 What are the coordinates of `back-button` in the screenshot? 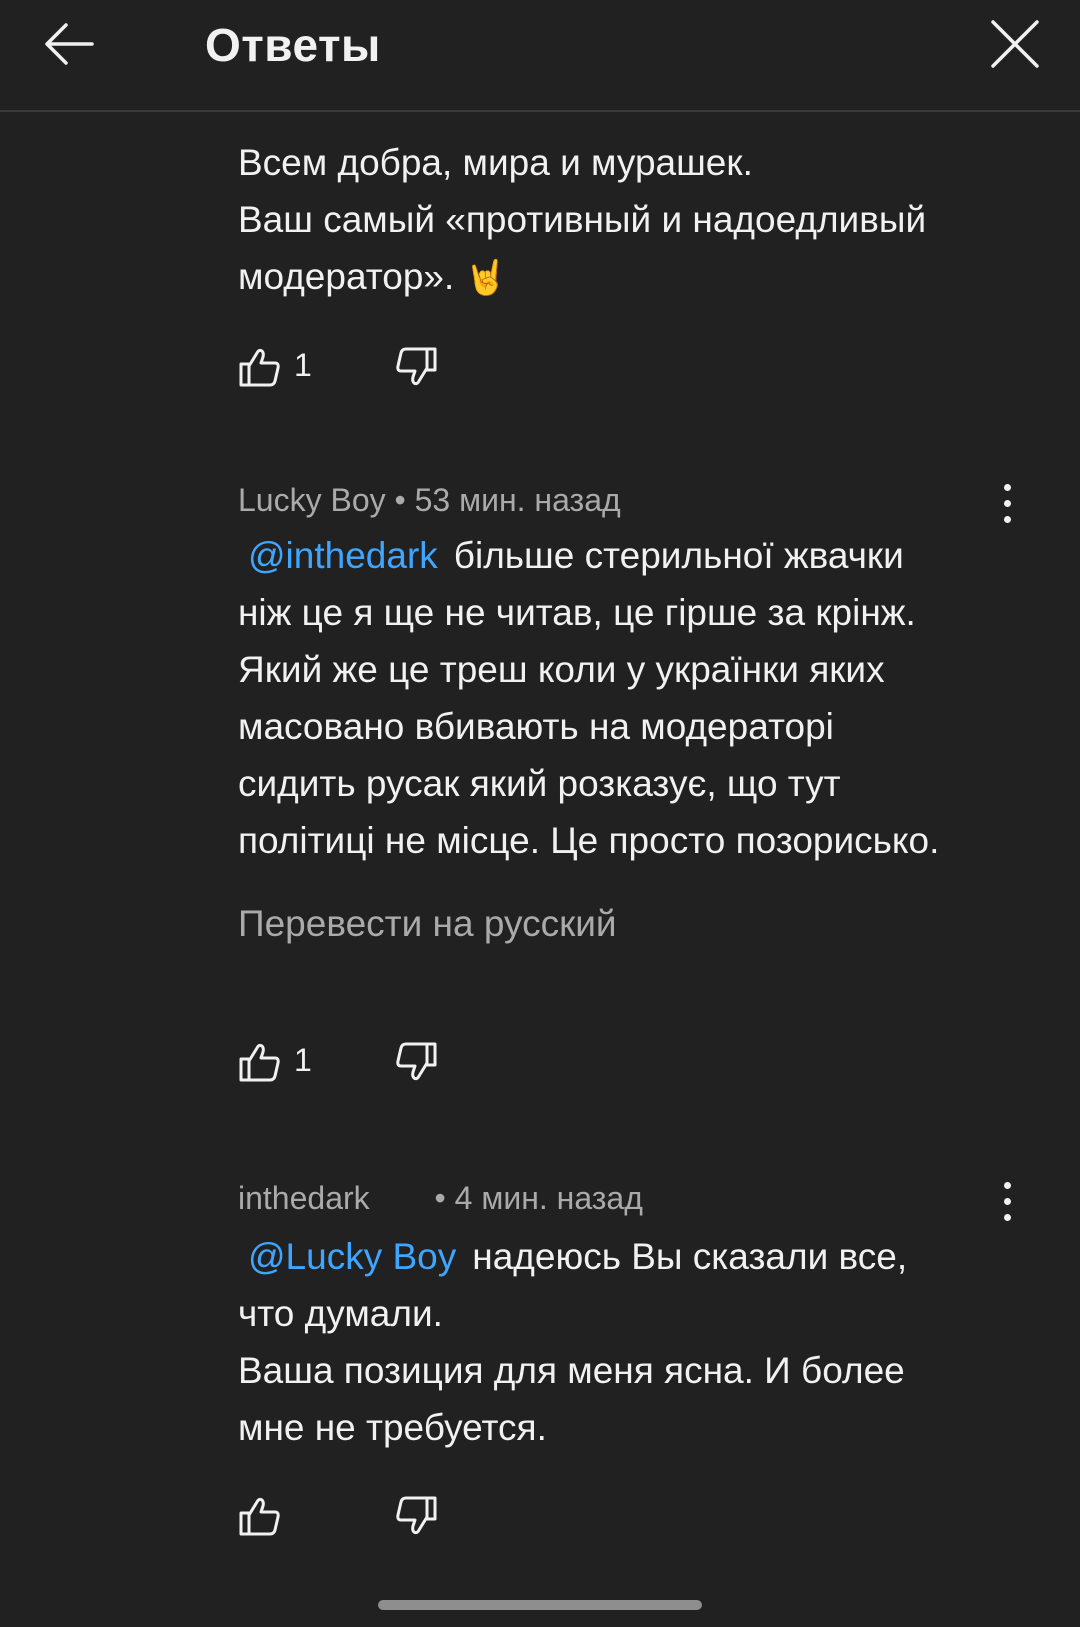 It's located at (70, 44).